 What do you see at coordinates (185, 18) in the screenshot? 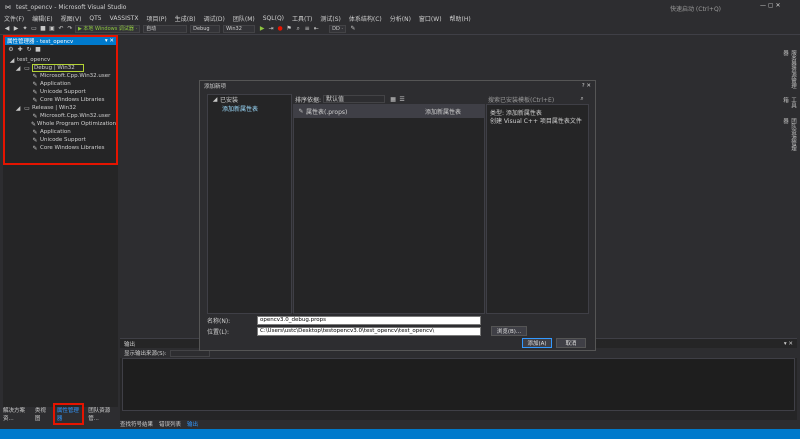
I see `menu-build: 生成(B)` at bounding box center [185, 18].